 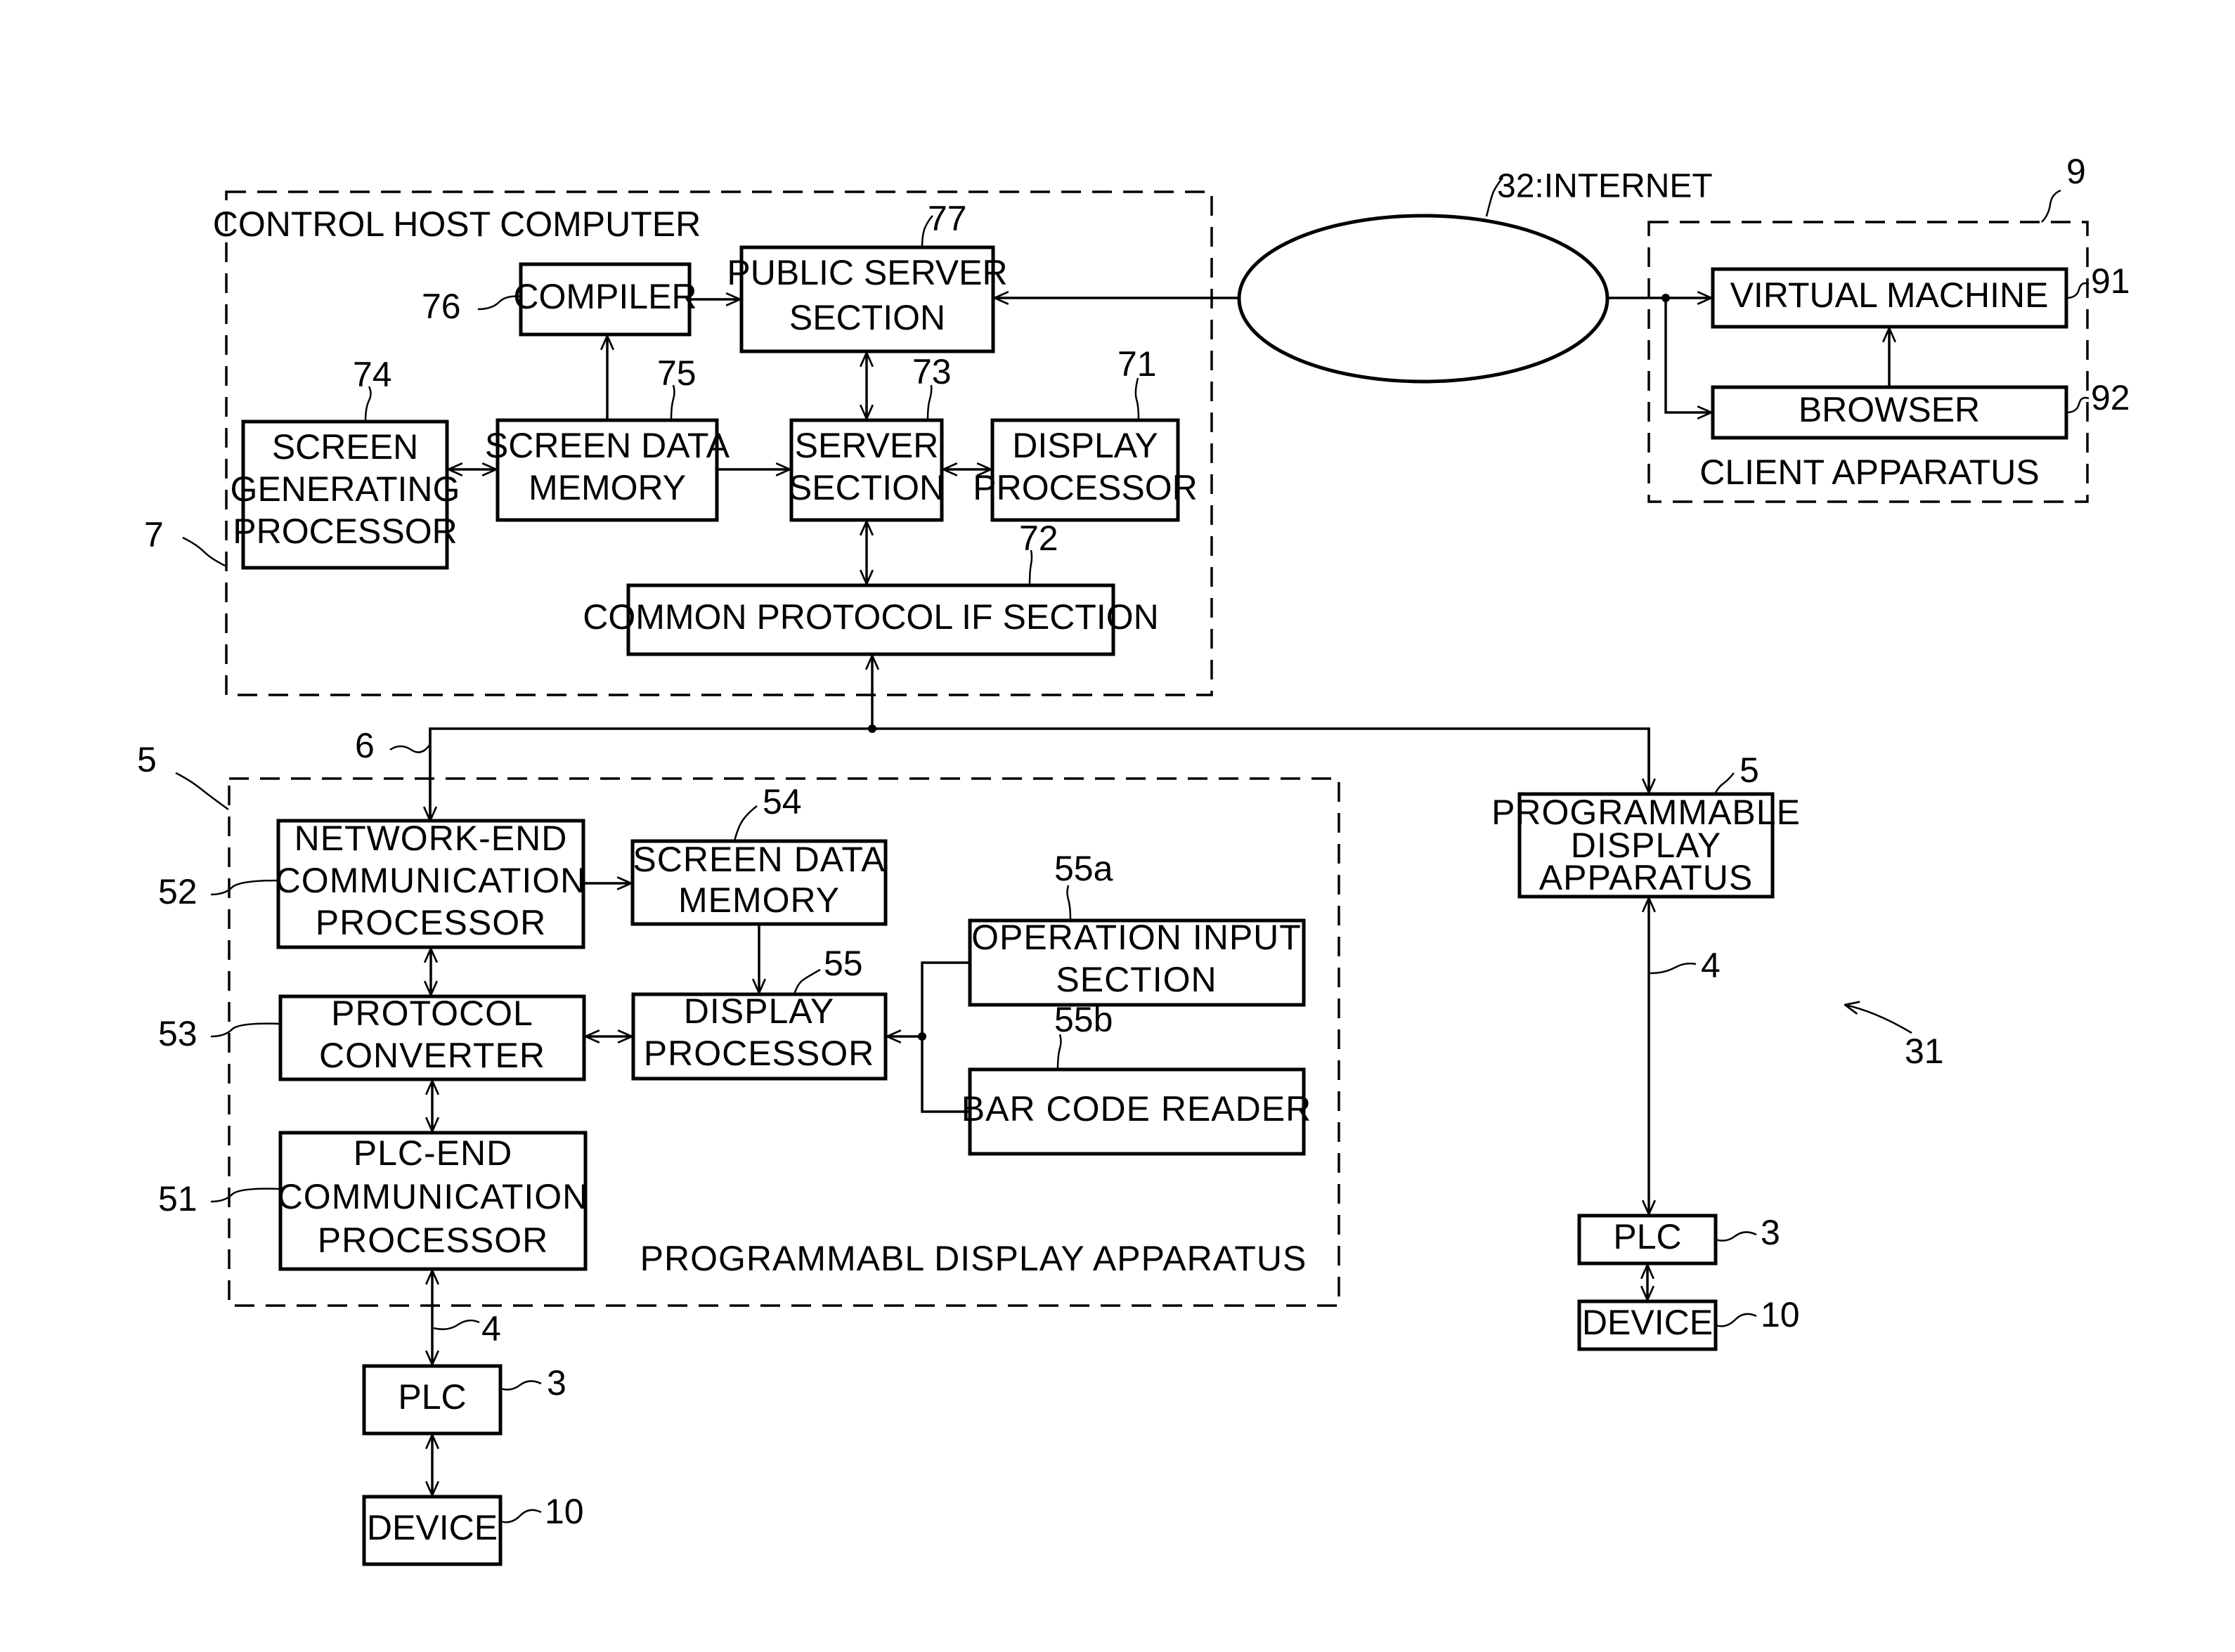 I want to click on plc-end-leader, so click(x=245, y=1195).